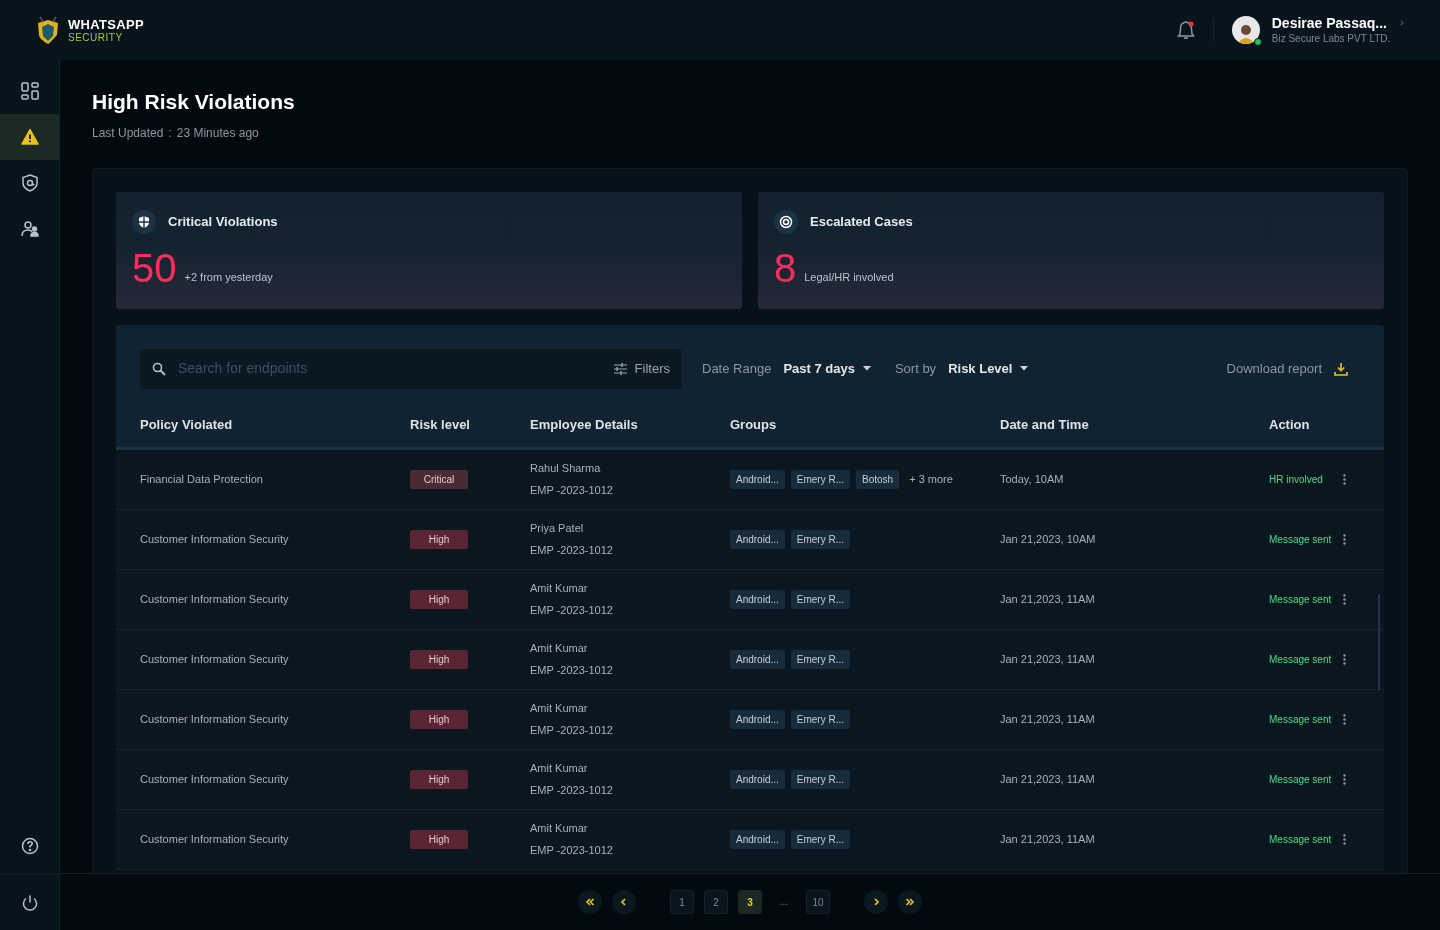 The height and width of the screenshot is (930, 1440). What do you see at coordinates (785, 267) in the screenshot?
I see `stat-value: 8` at bounding box center [785, 267].